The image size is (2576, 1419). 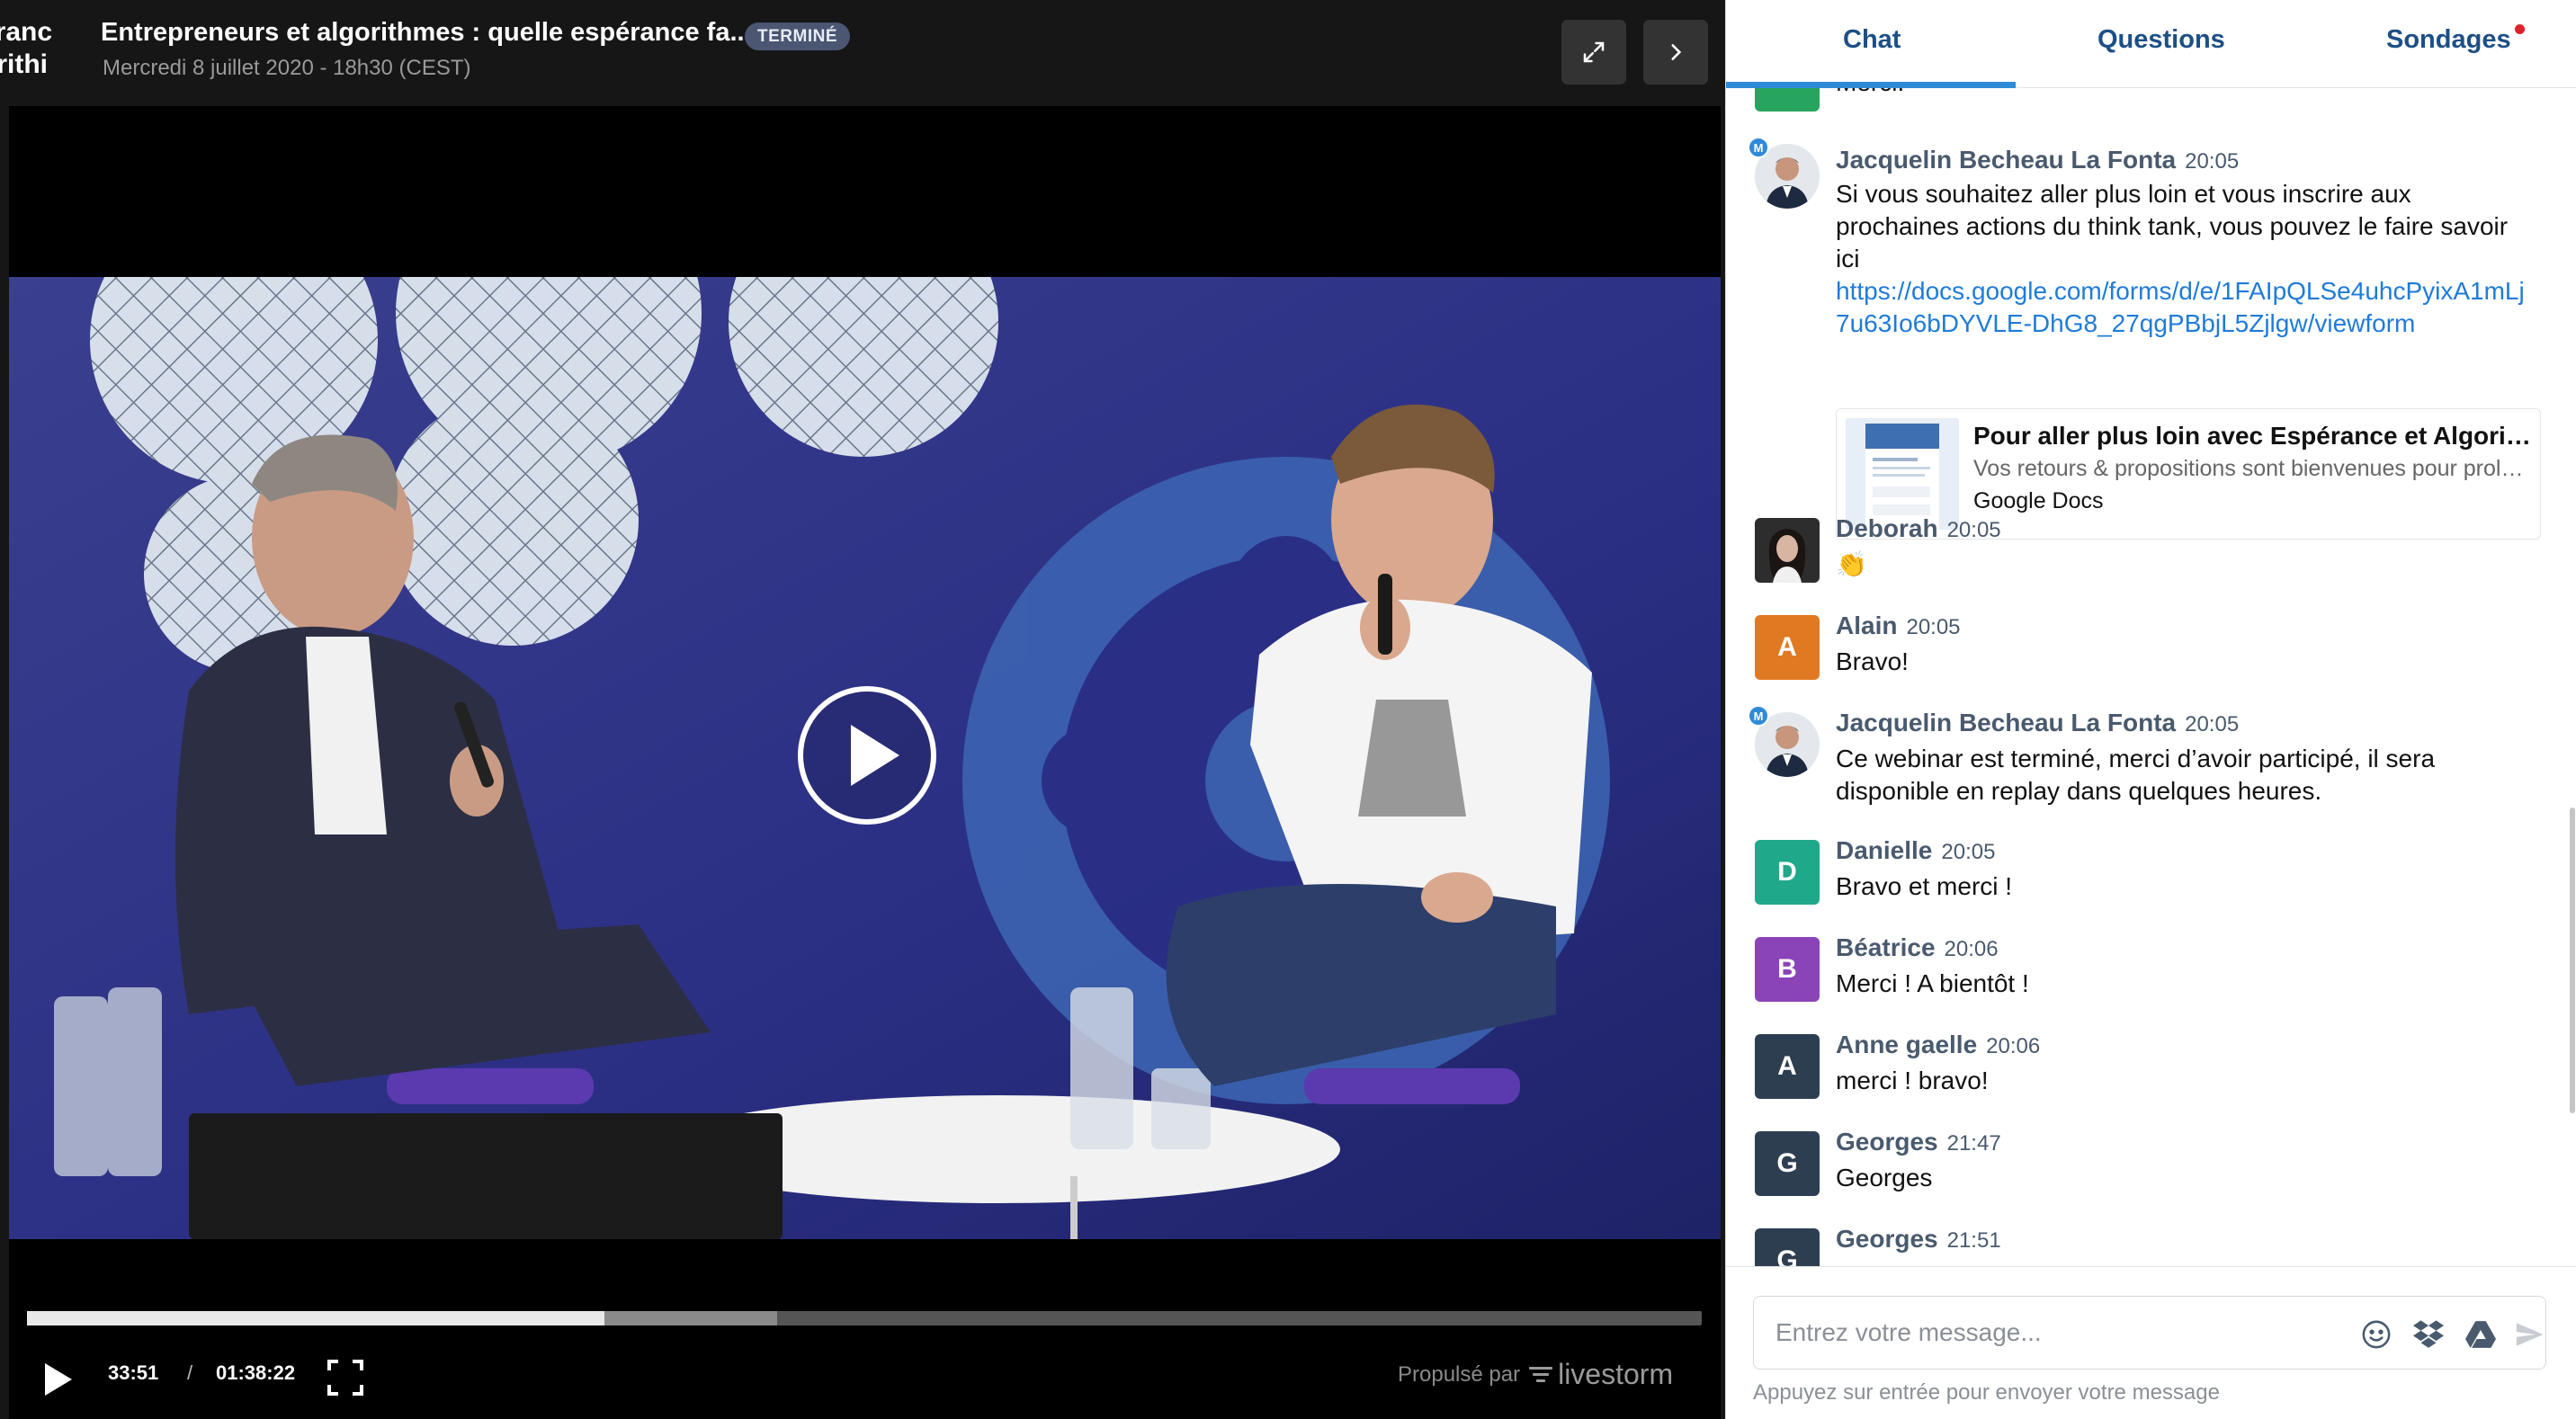 What do you see at coordinates (867, 755) in the screenshot?
I see `play-circle-icon` at bounding box center [867, 755].